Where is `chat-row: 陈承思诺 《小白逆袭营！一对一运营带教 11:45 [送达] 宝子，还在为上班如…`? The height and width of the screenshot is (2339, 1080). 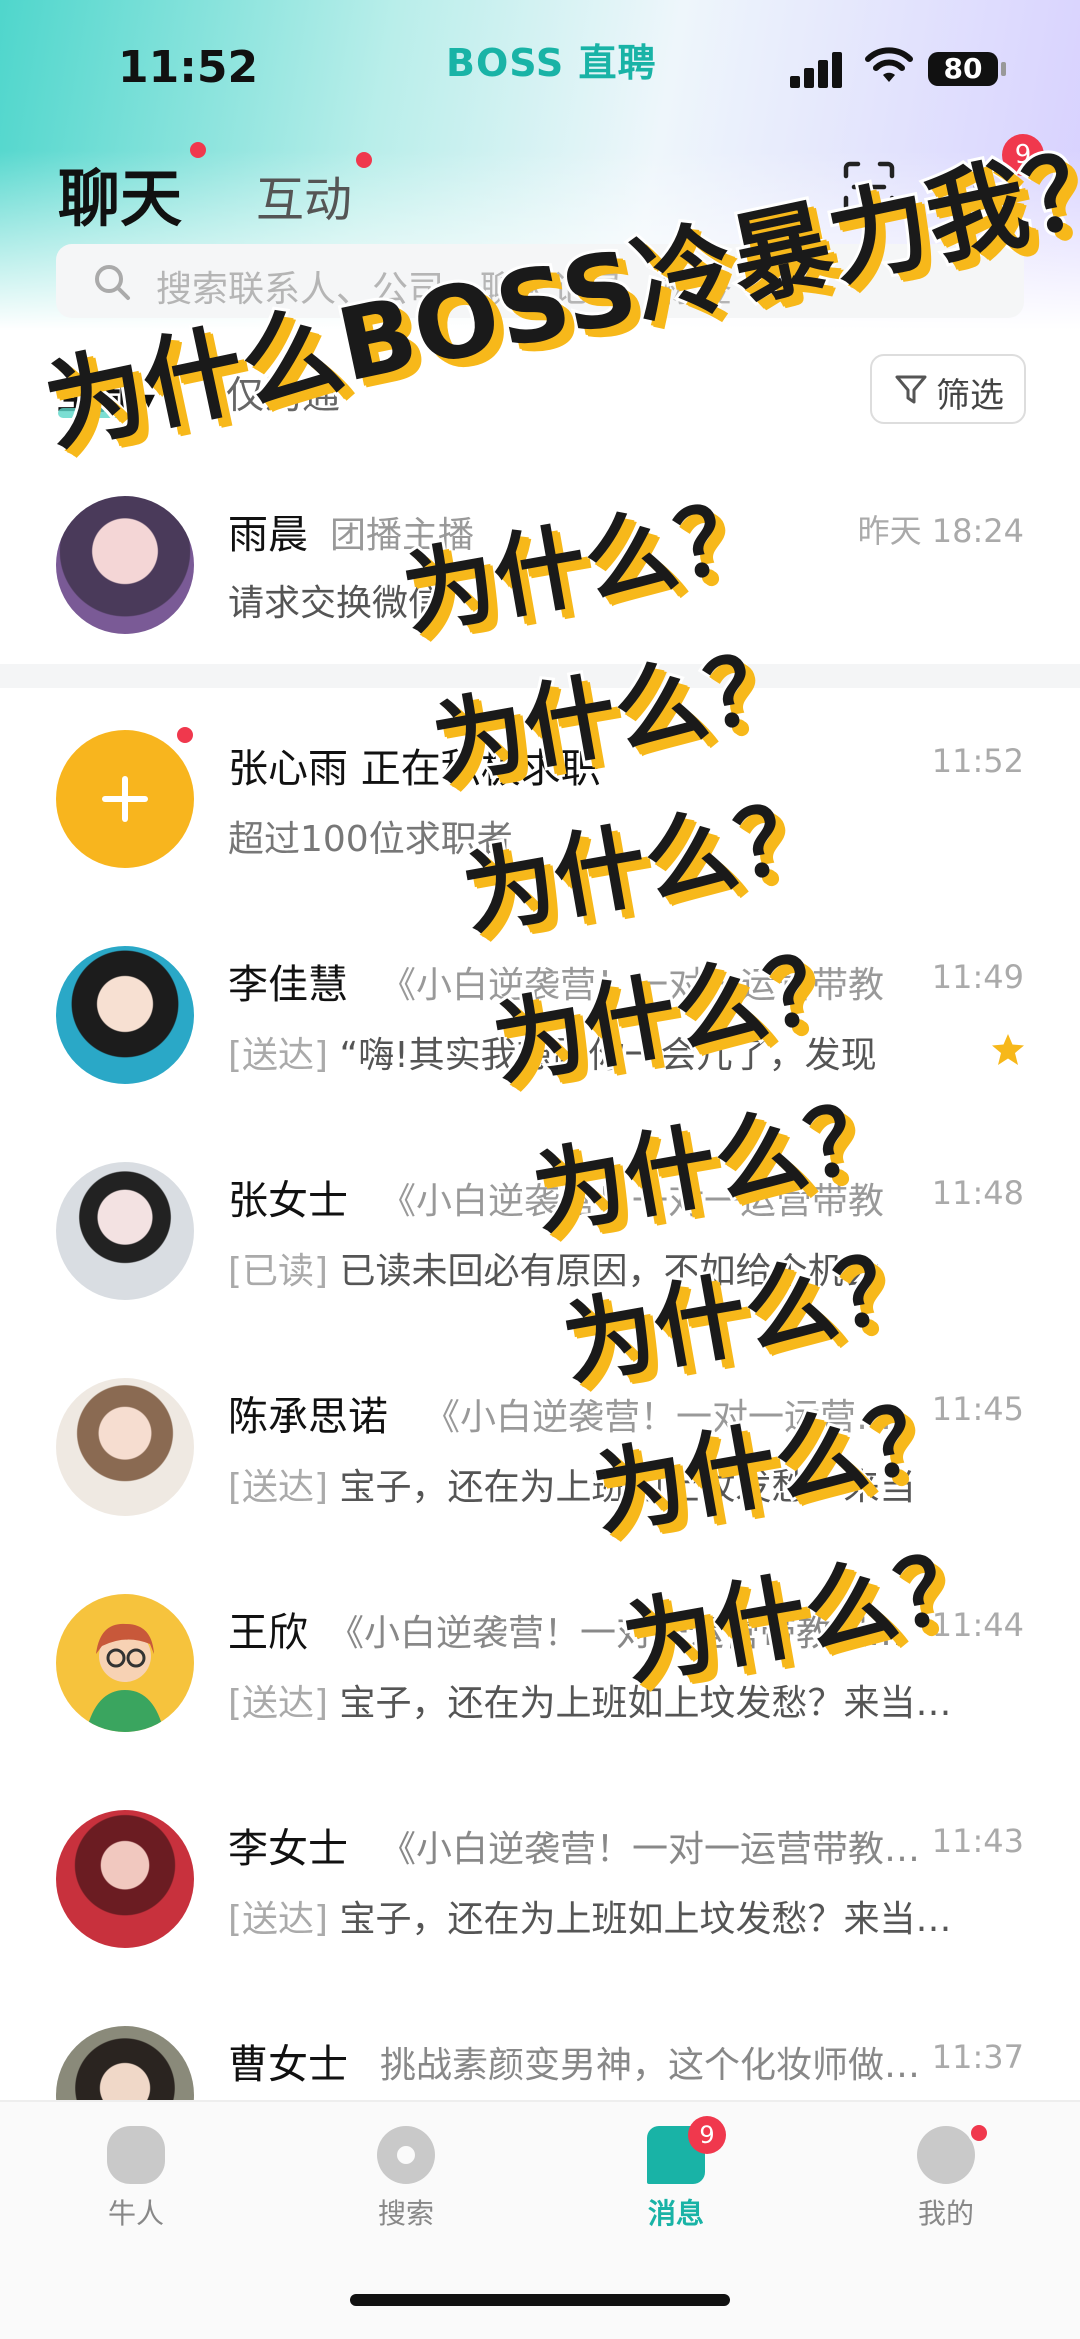 chat-row: 陈承思诺 《小白逆袭营！一对一运营带教 11:45 [送达] 宝子，还在为上班如… is located at coordinates (540, 1456).